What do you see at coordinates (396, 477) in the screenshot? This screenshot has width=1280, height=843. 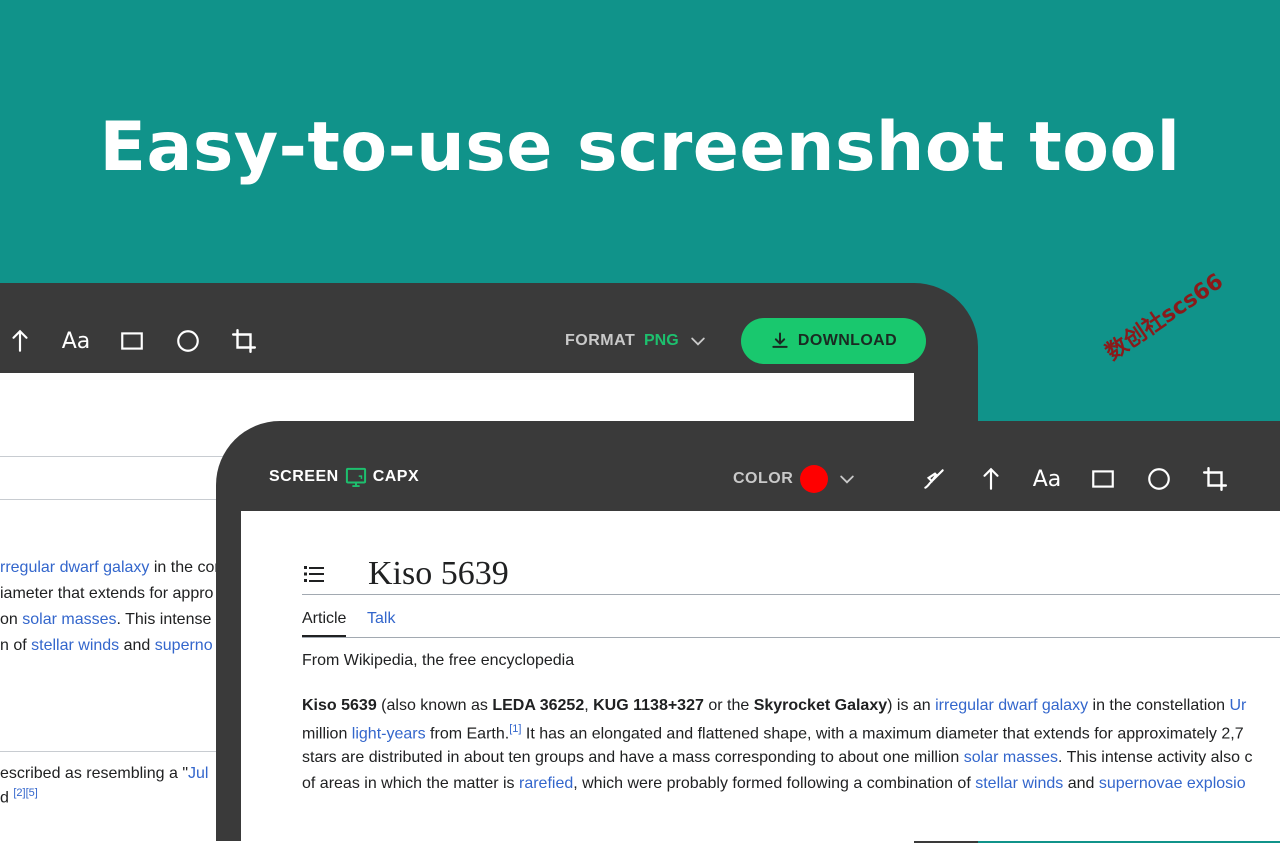 I see `logo-text-right: CAPX` at bounding box center [396, 477].